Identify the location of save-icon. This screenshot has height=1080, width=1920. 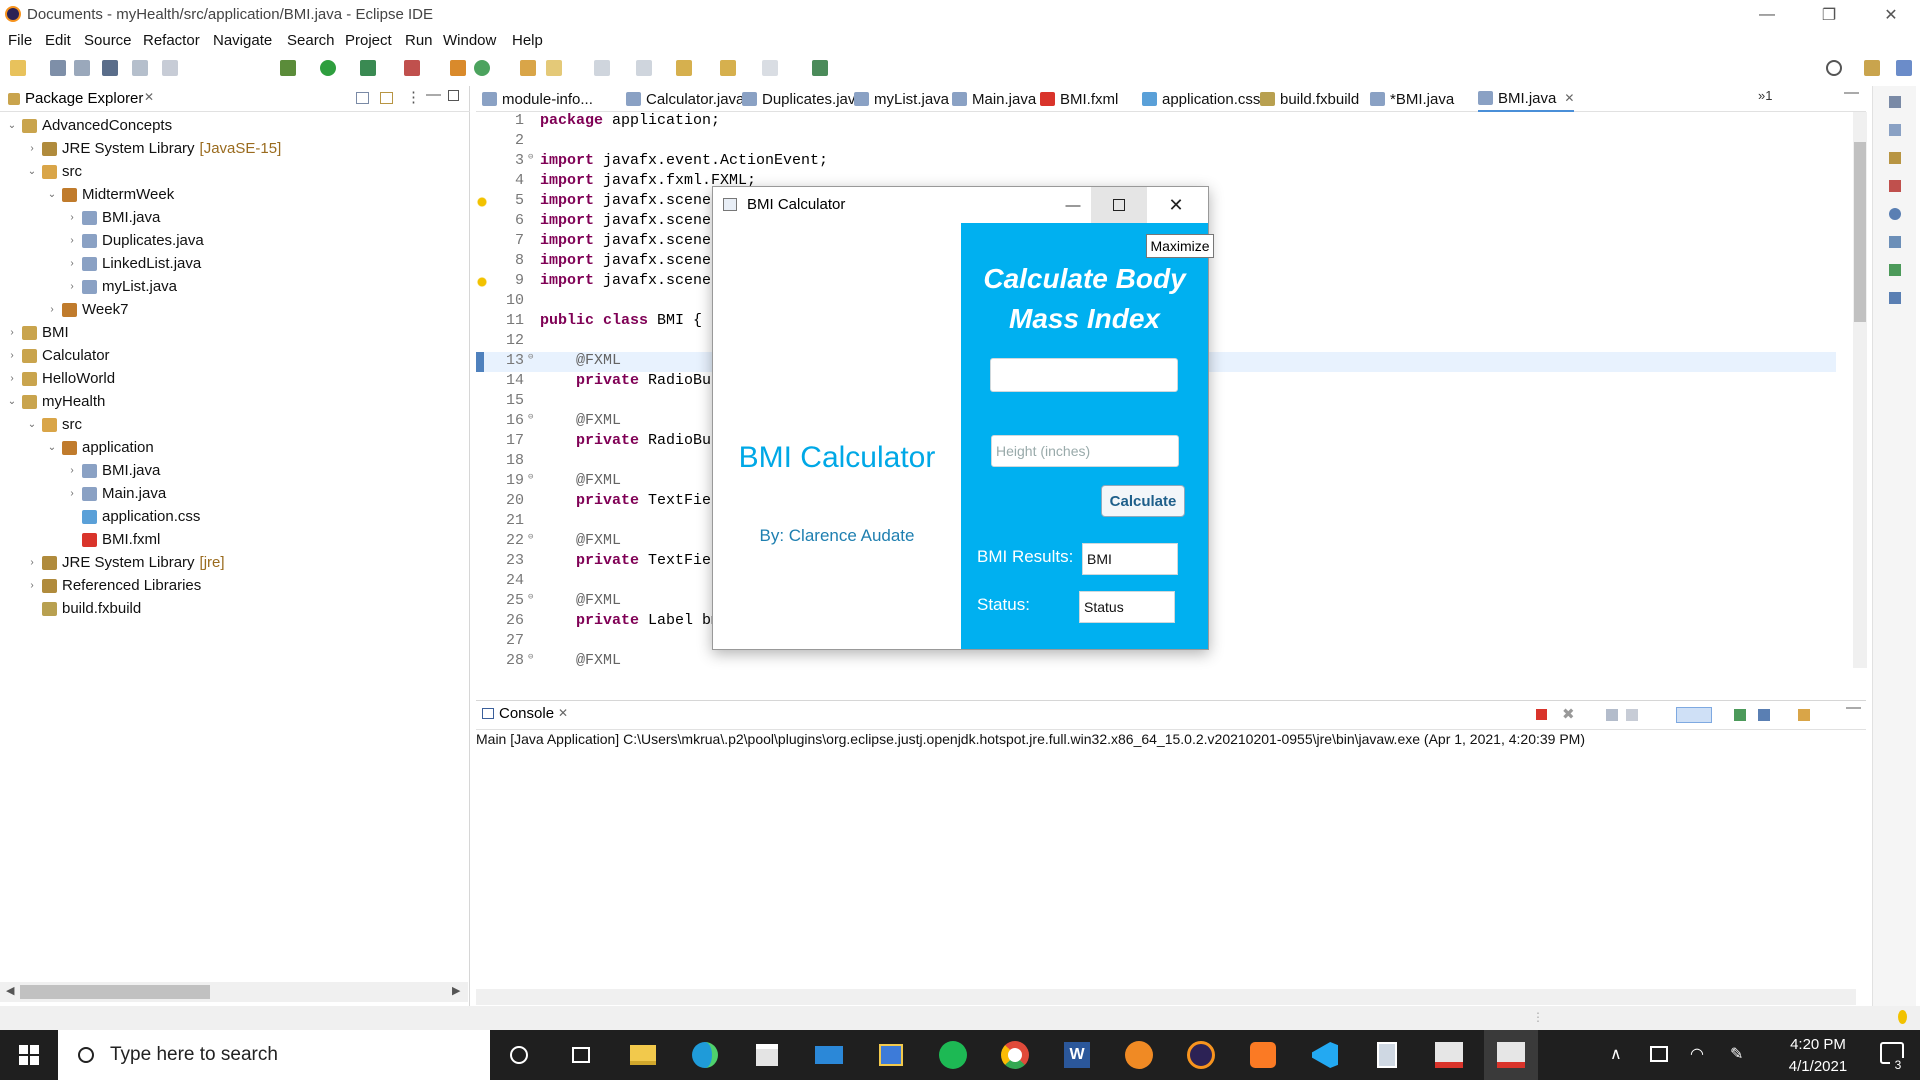
(58, 68).